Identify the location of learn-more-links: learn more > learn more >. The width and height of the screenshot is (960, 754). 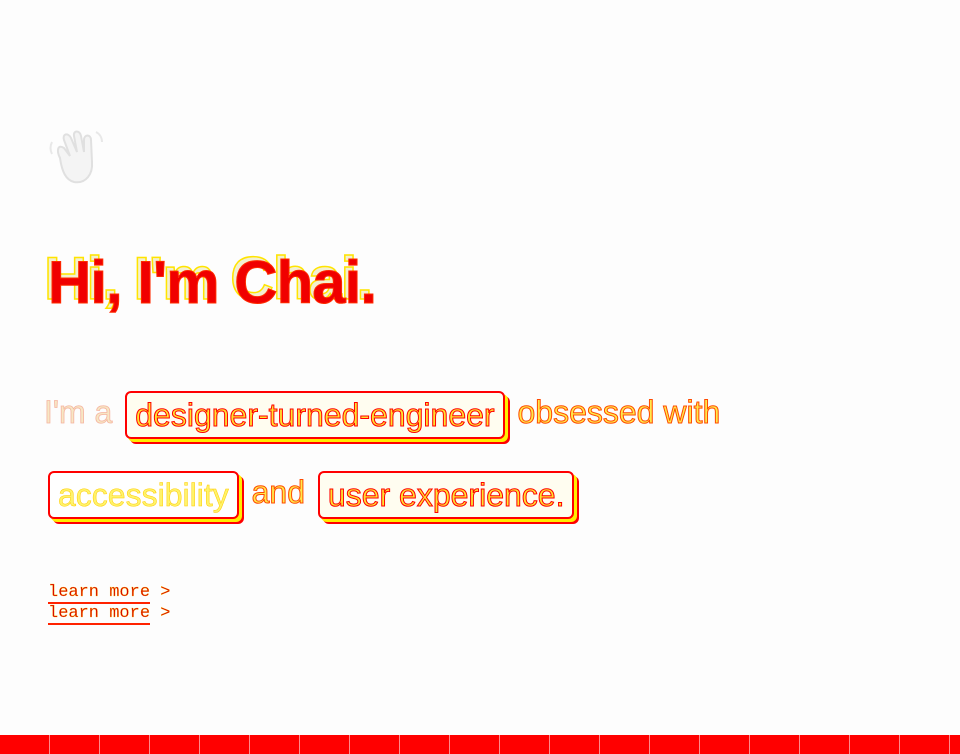
(109, 603).